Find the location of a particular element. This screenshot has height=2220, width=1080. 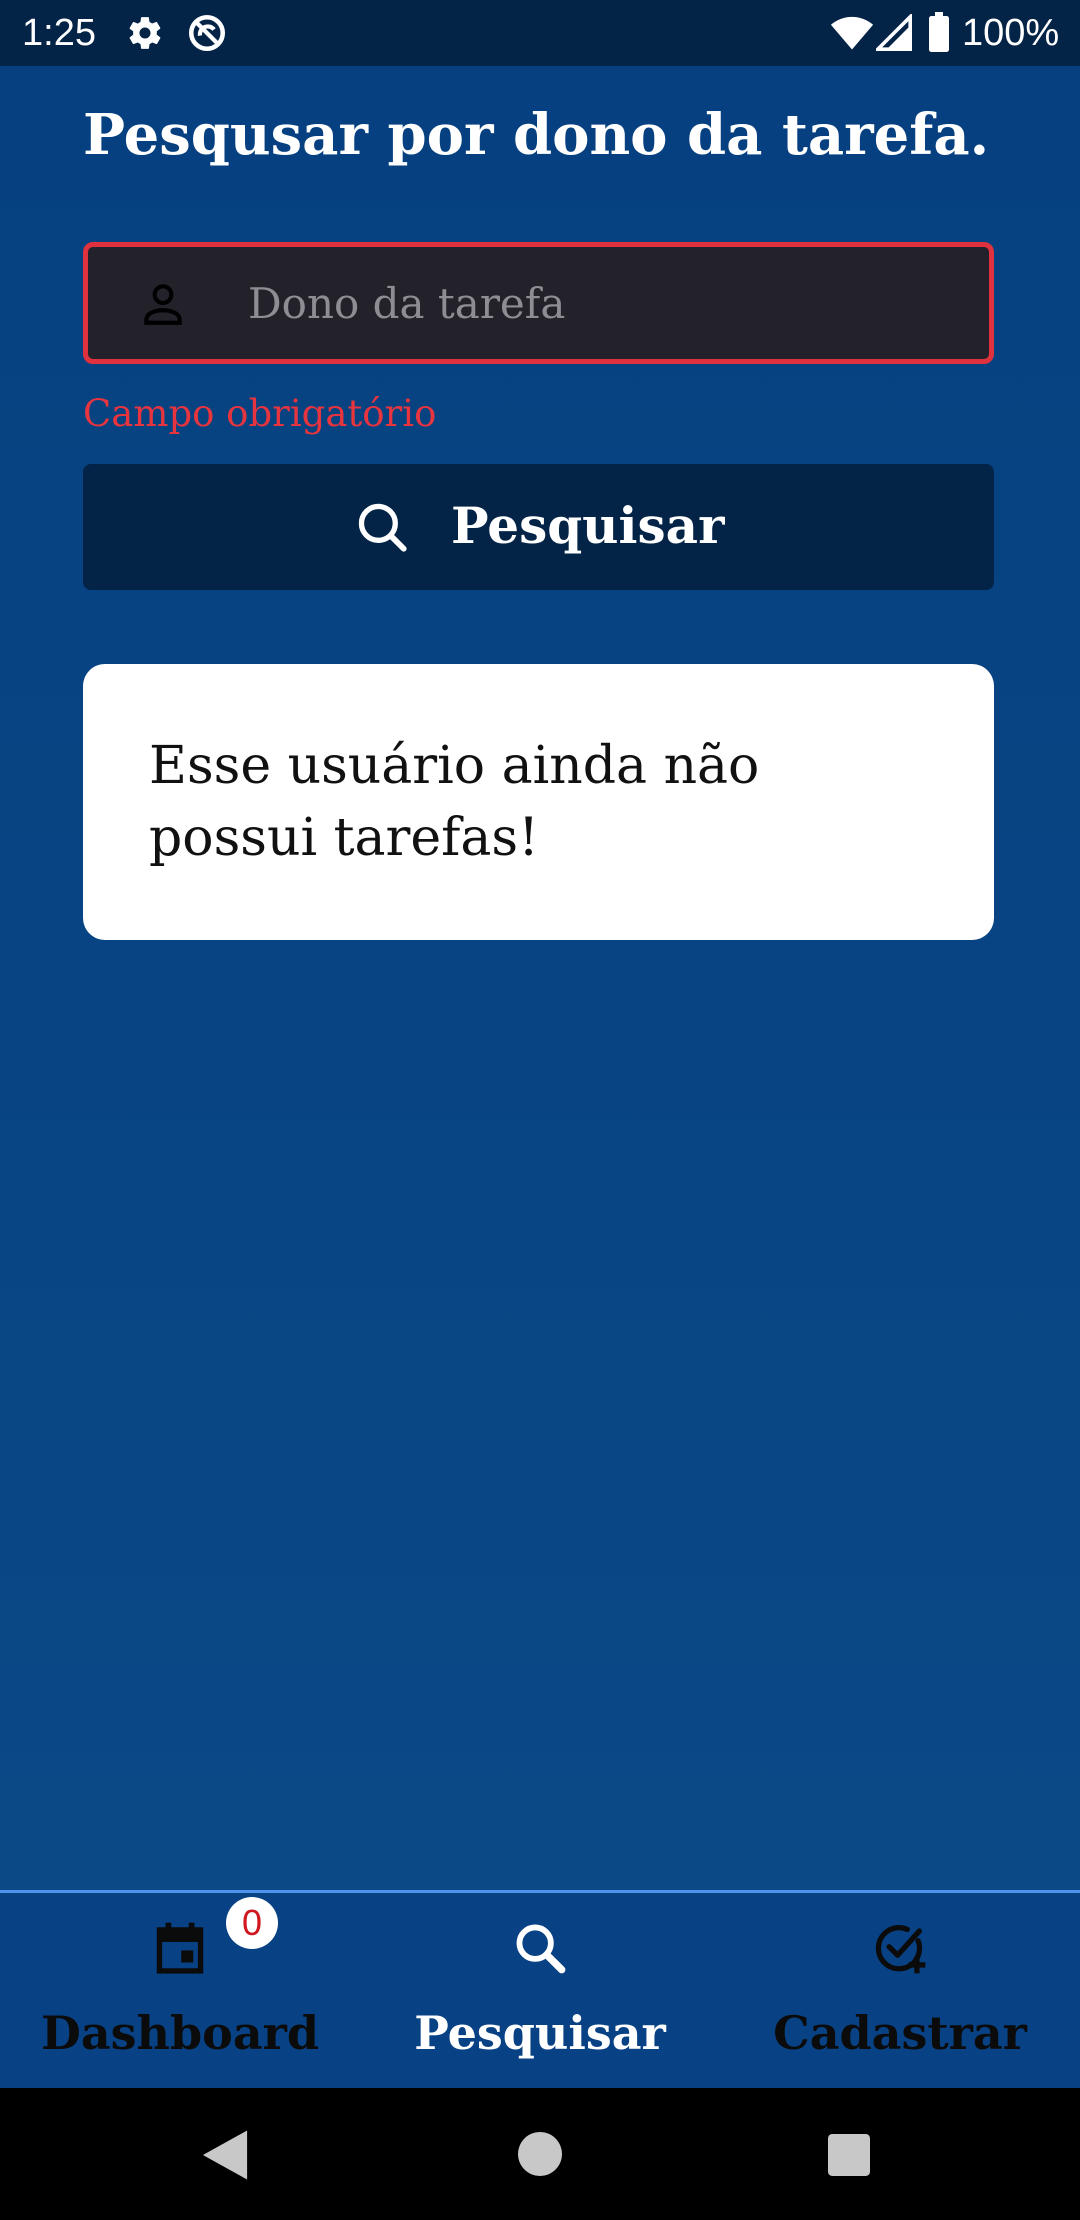

nav-item-pesquisar: Pesquisar is located at coordinates (540, 1990).